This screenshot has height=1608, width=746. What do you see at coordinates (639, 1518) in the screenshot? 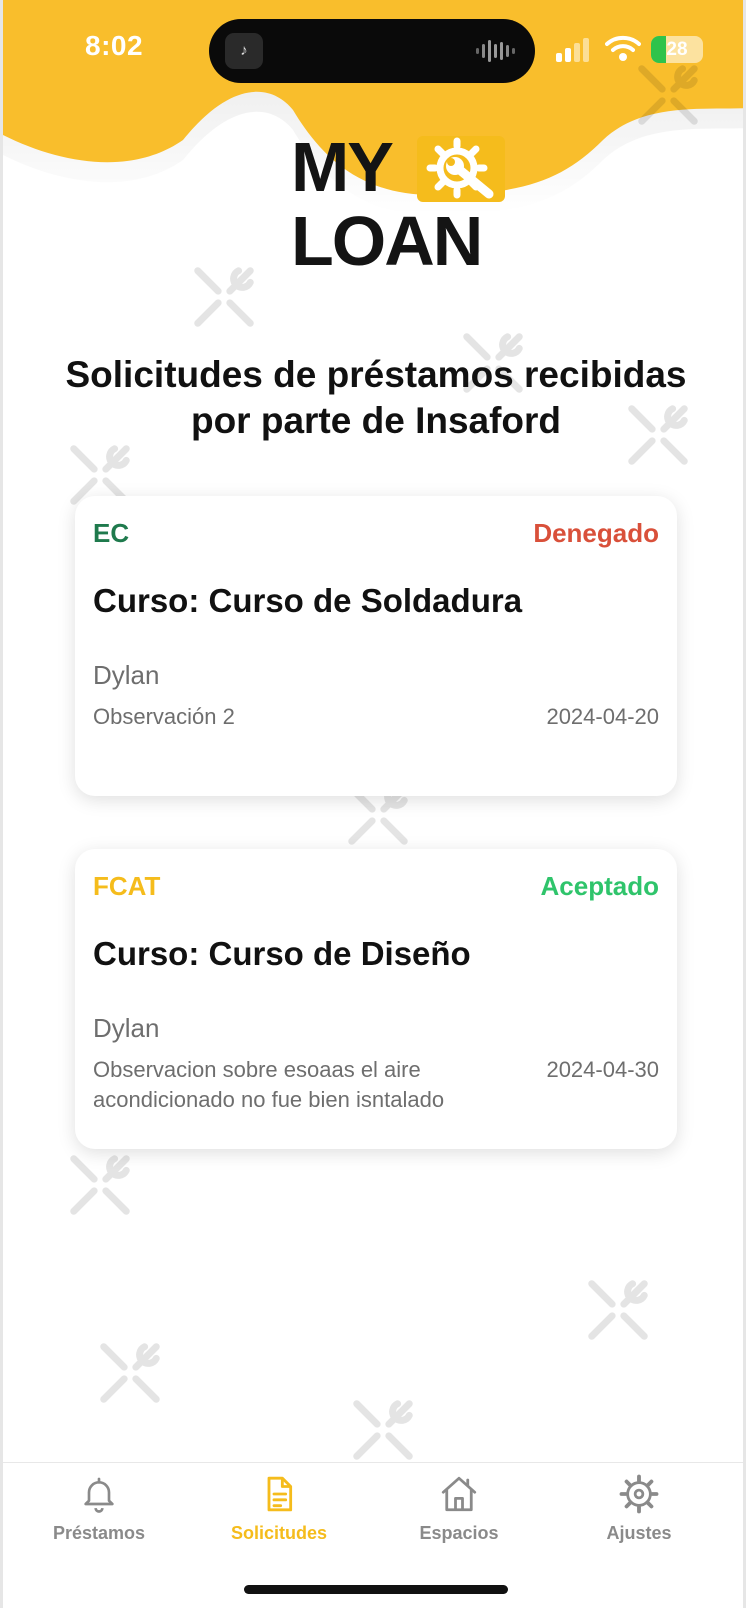
I see `tab-ajustes: Ajustes` at bounding box center [639, 1518].